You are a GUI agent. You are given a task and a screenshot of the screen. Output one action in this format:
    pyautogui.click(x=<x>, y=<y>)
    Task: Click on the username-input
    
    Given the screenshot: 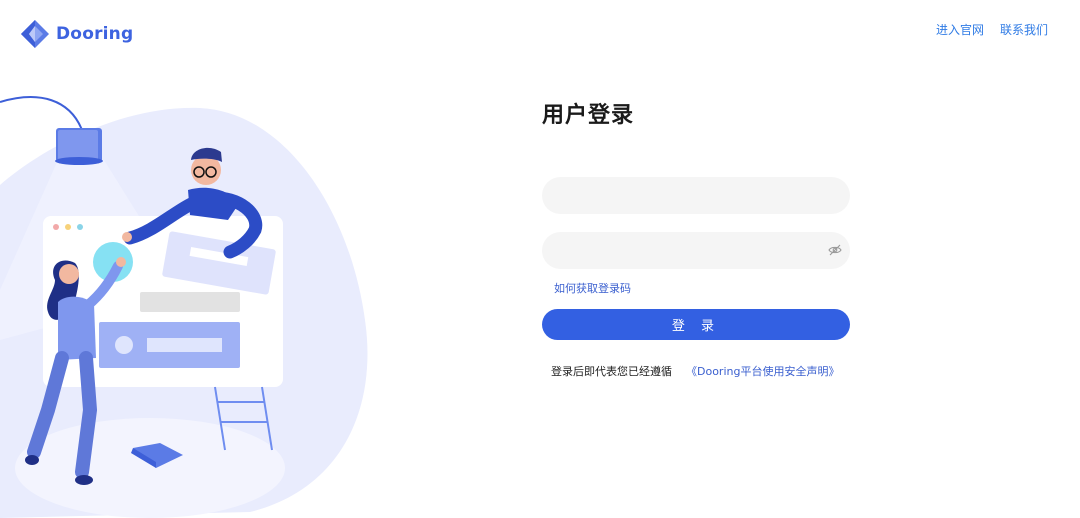 What is the action you would take?
    pyautogui.click(x=696, y=195)
    